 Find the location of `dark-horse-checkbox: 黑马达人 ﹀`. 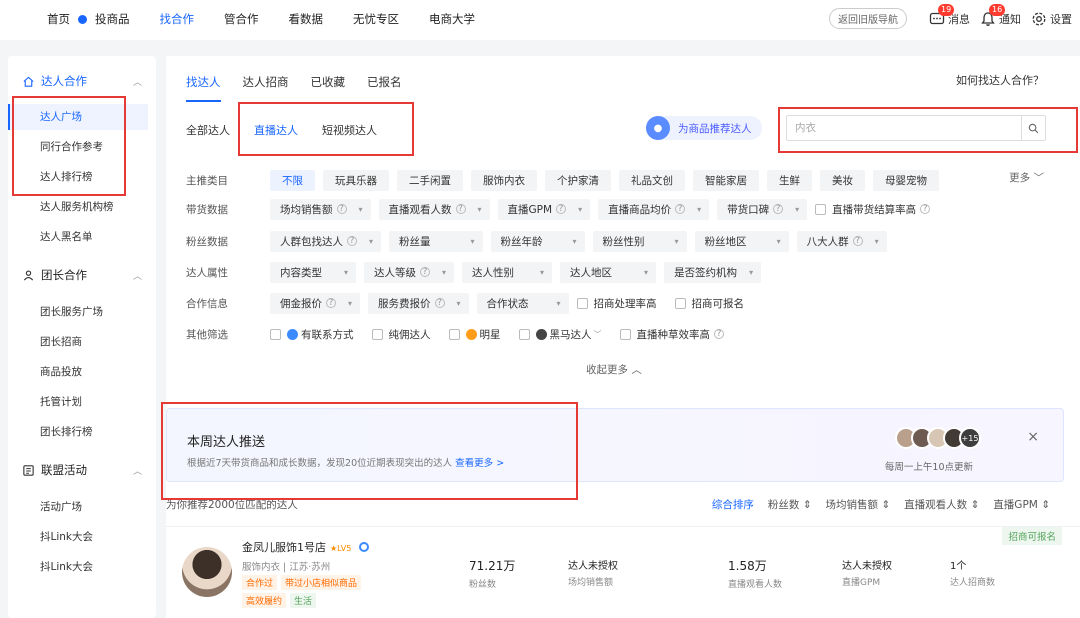

dark-horse-checkbox: 黑马达人 ﹀ is located at coordinates (560, 334).